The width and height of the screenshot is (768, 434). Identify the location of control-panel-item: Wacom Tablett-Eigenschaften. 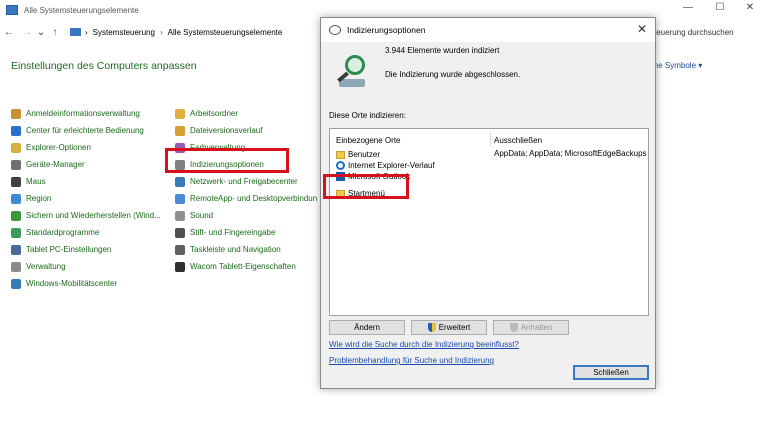
(246, 266).